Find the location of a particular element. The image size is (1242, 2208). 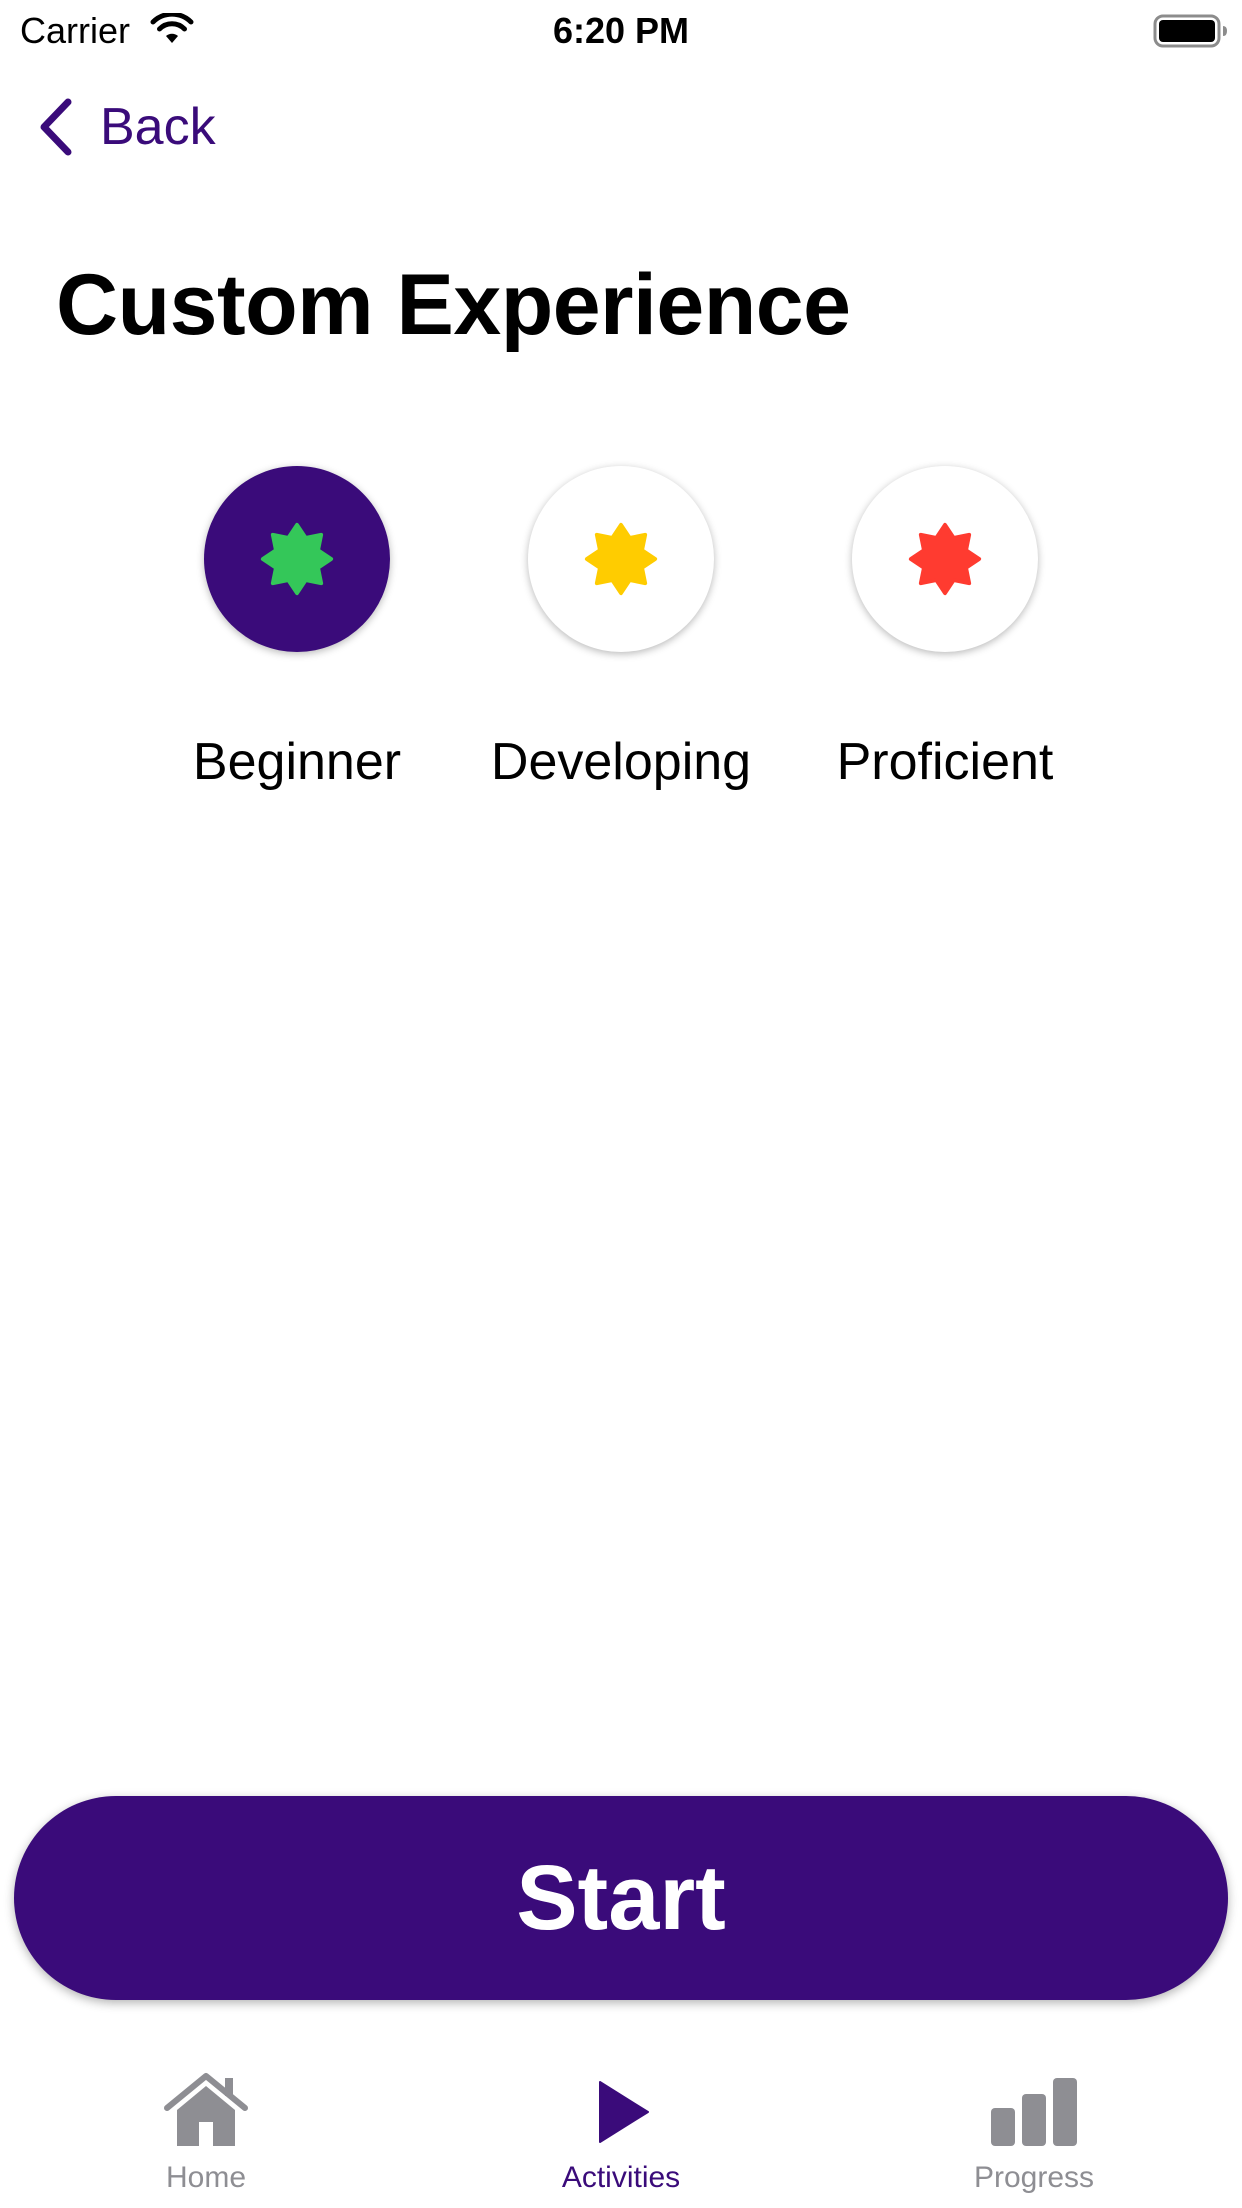

back-label: Back is located at coordinates (158, 127).